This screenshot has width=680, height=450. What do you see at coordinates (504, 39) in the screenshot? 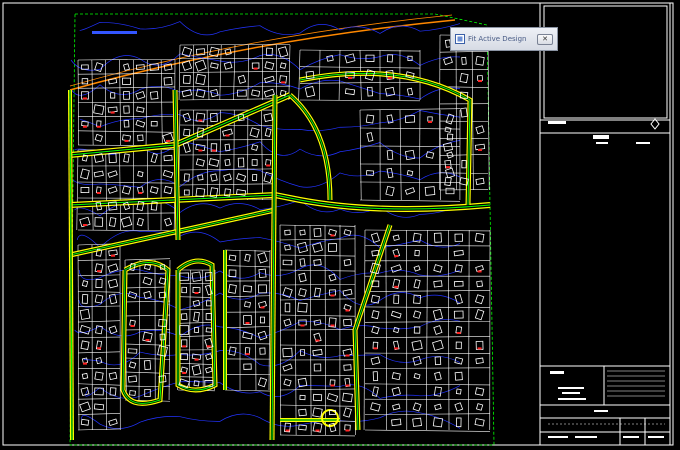
I see `fit-active-design-tooltip: Fit Active Design ✕` at bounding box center [504, 39].